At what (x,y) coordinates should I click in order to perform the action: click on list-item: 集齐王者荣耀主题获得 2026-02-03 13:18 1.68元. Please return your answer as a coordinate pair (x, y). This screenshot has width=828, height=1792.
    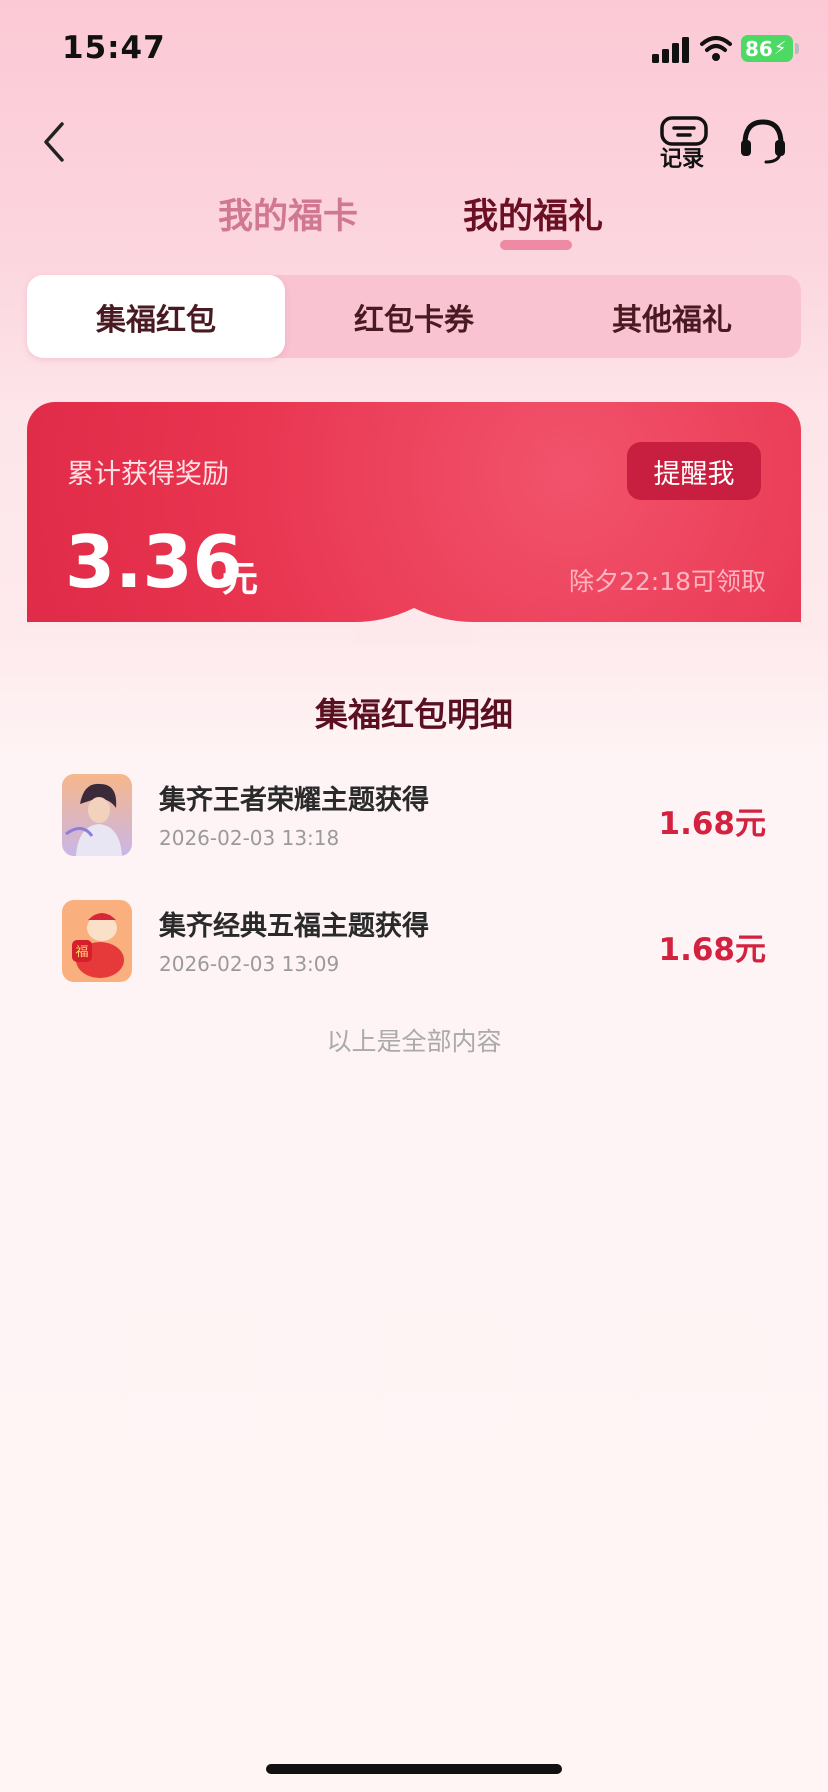
    Looking at the image, I should click on (414, 816).